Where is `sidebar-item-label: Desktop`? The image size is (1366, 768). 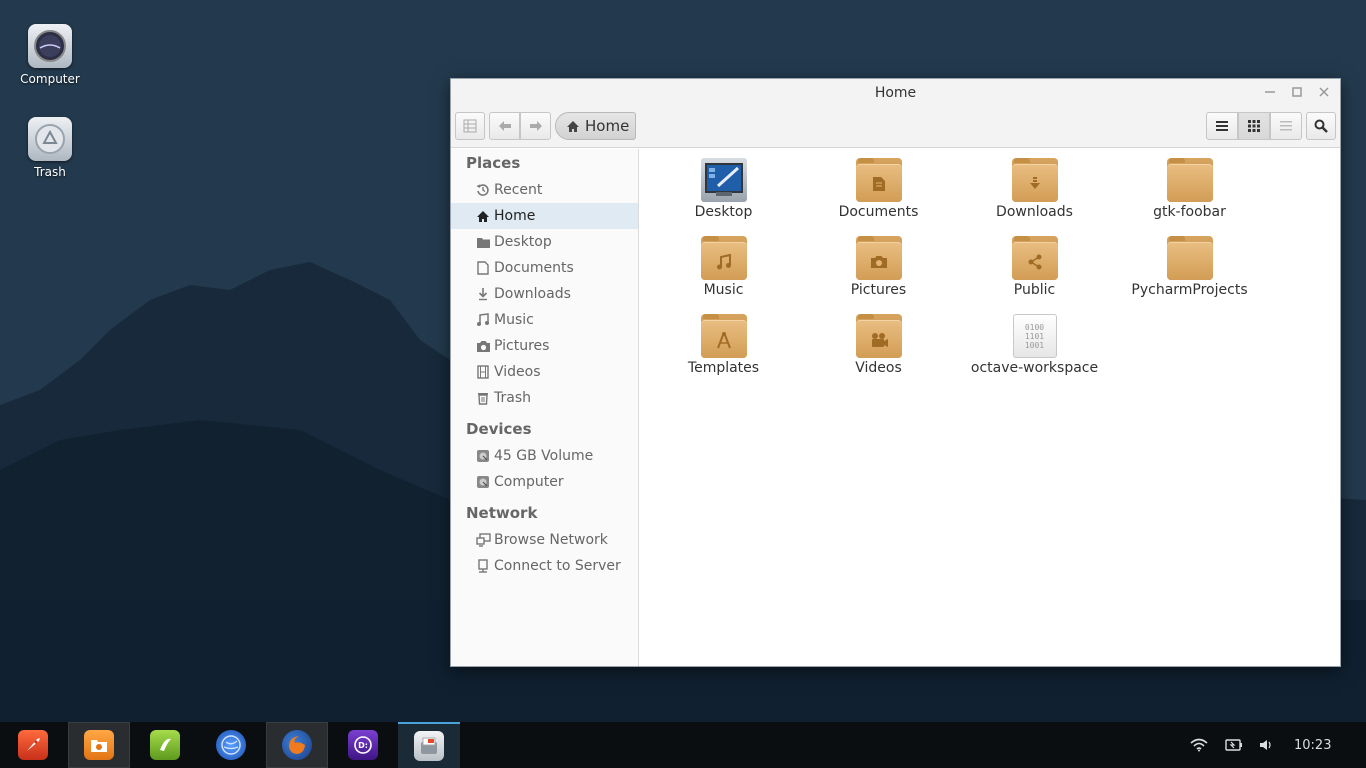
sidebar-item-label: Desktop is located at coordinates (523, 242).